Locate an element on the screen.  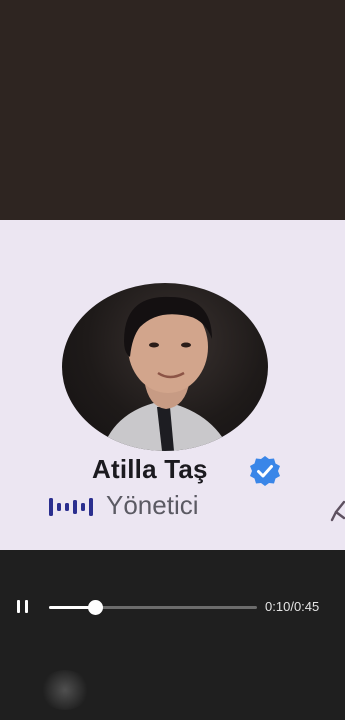
player-controls: 0:10/0:45 is located at coordinates (172, 607).